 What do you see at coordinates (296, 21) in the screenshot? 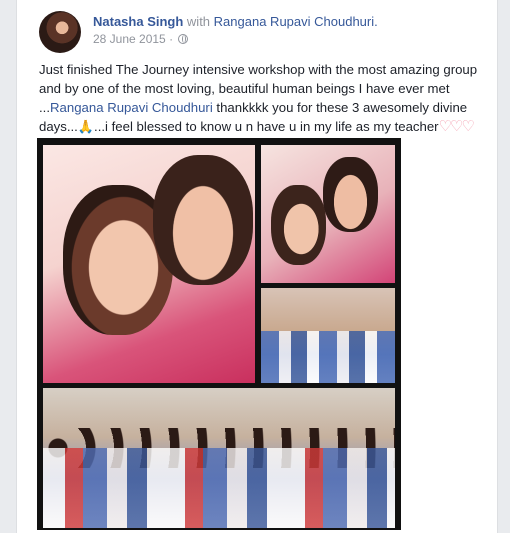
I see `tagged-person-link: Rangana Rupavi Choudhuri.` at bounding box center [296, 21].